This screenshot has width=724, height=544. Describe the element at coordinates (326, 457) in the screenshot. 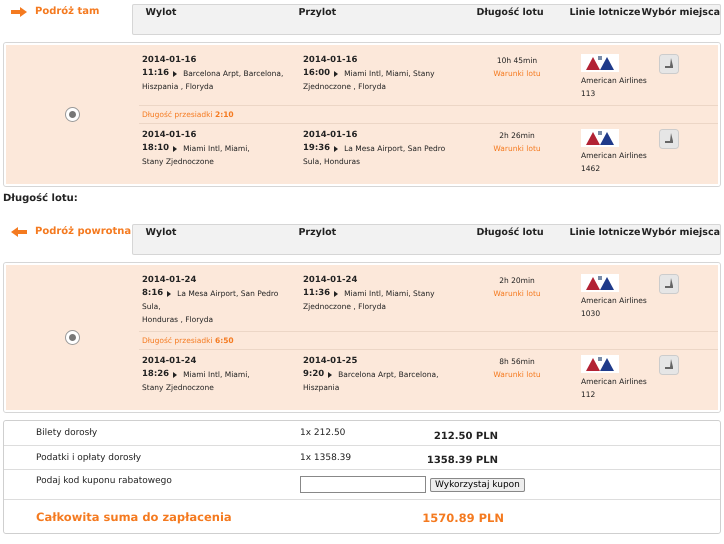

I see `unit-price: 1x 1358.39` at that location.